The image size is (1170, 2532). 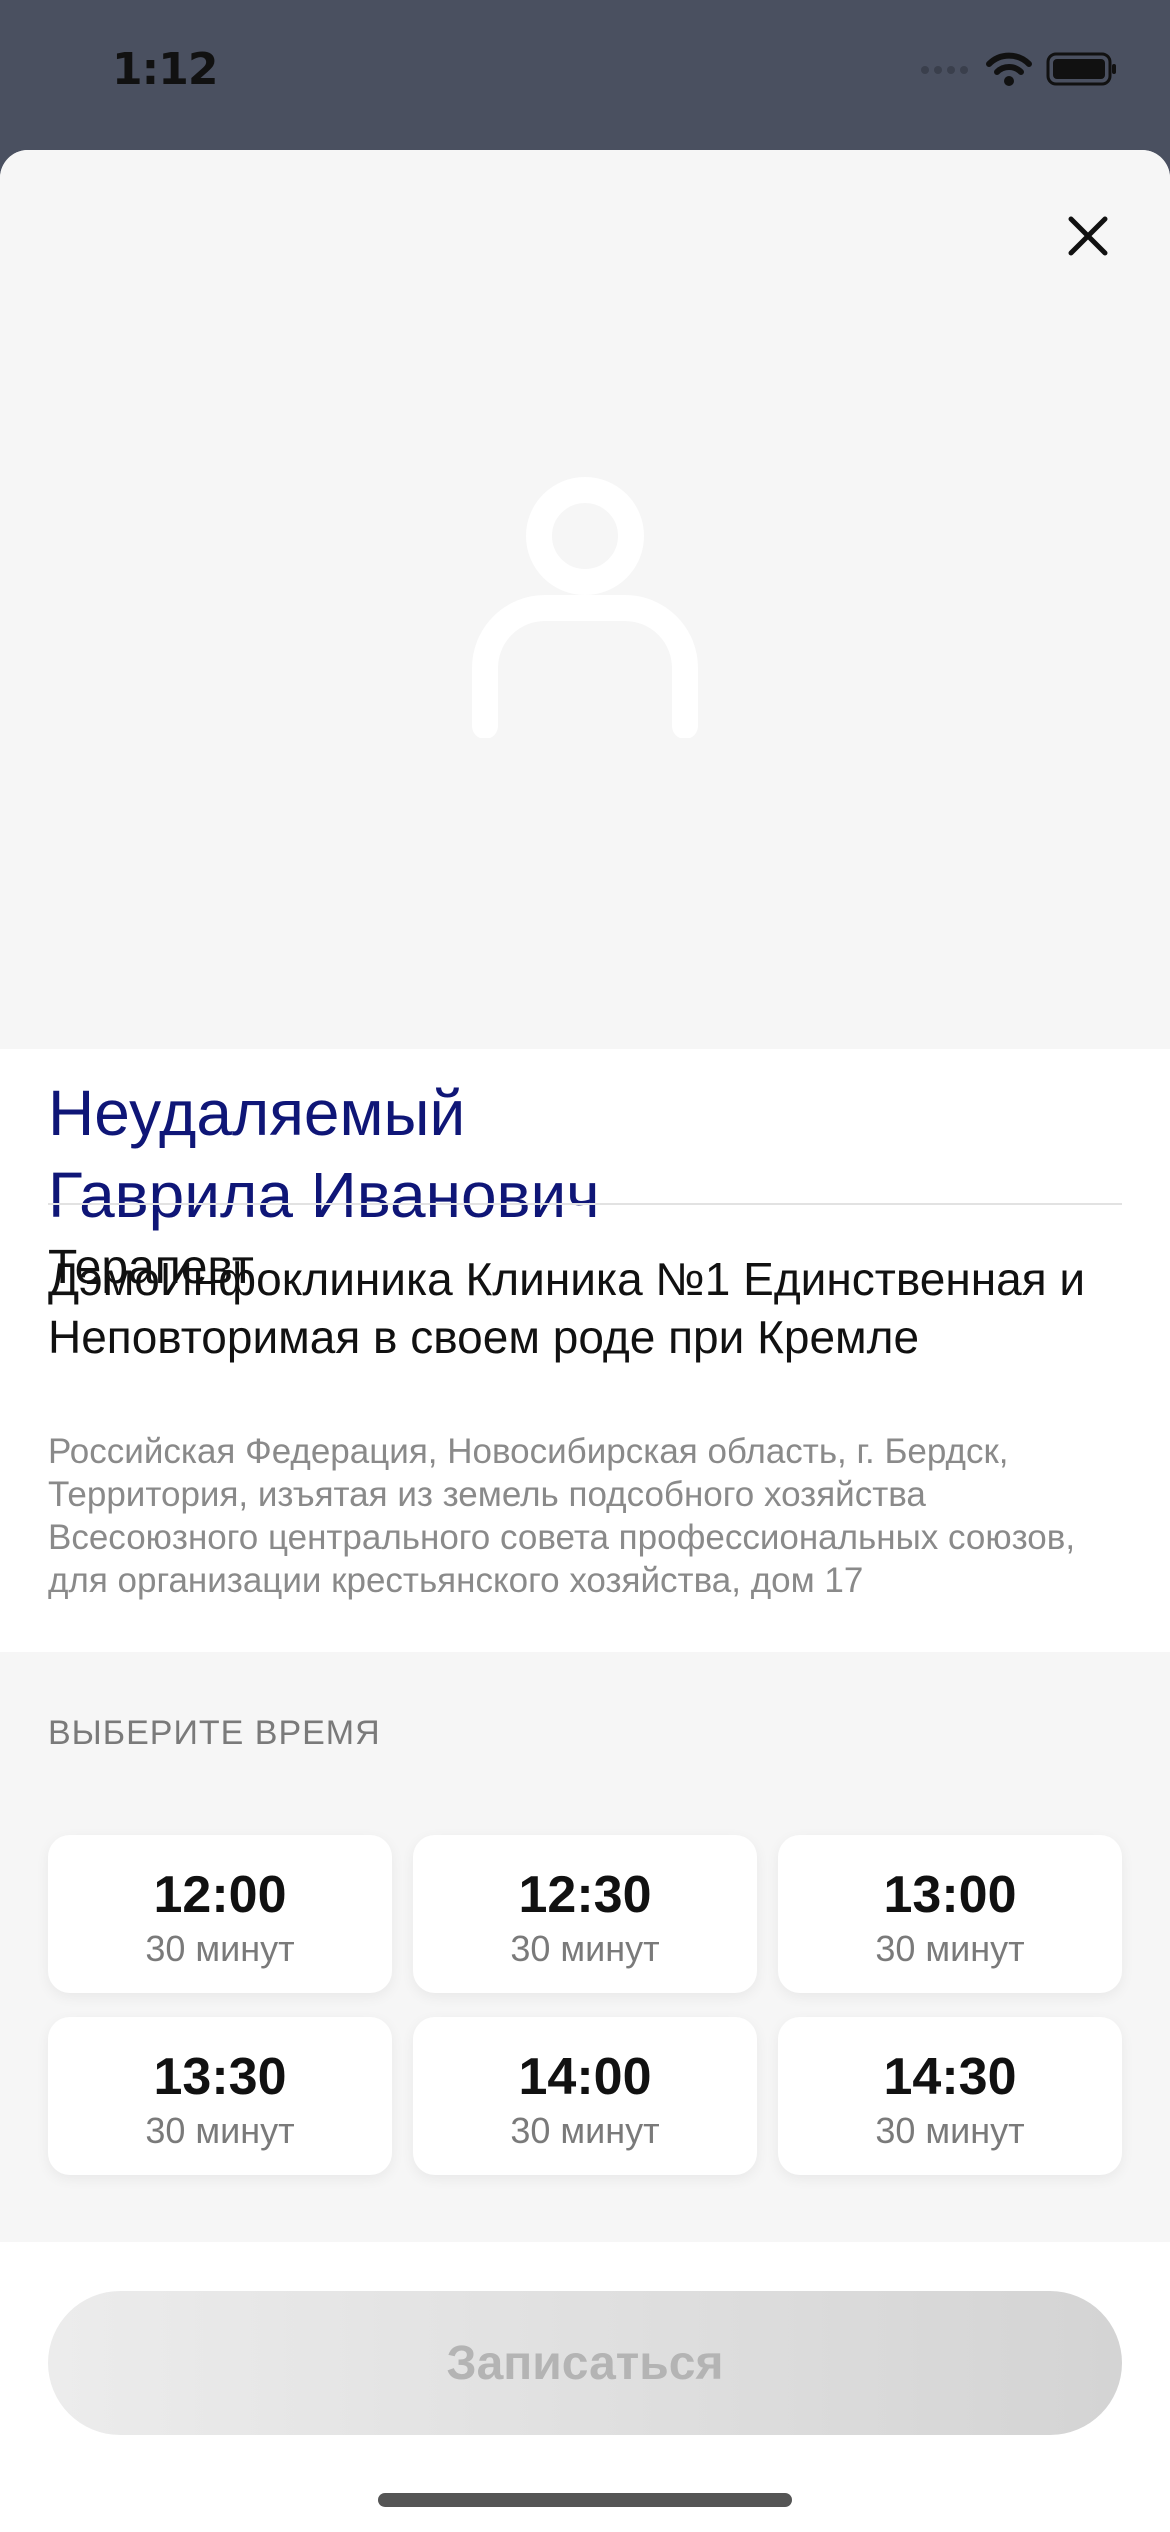 I want to click on slot-time: 12:00, so click(x=220, y=1895).